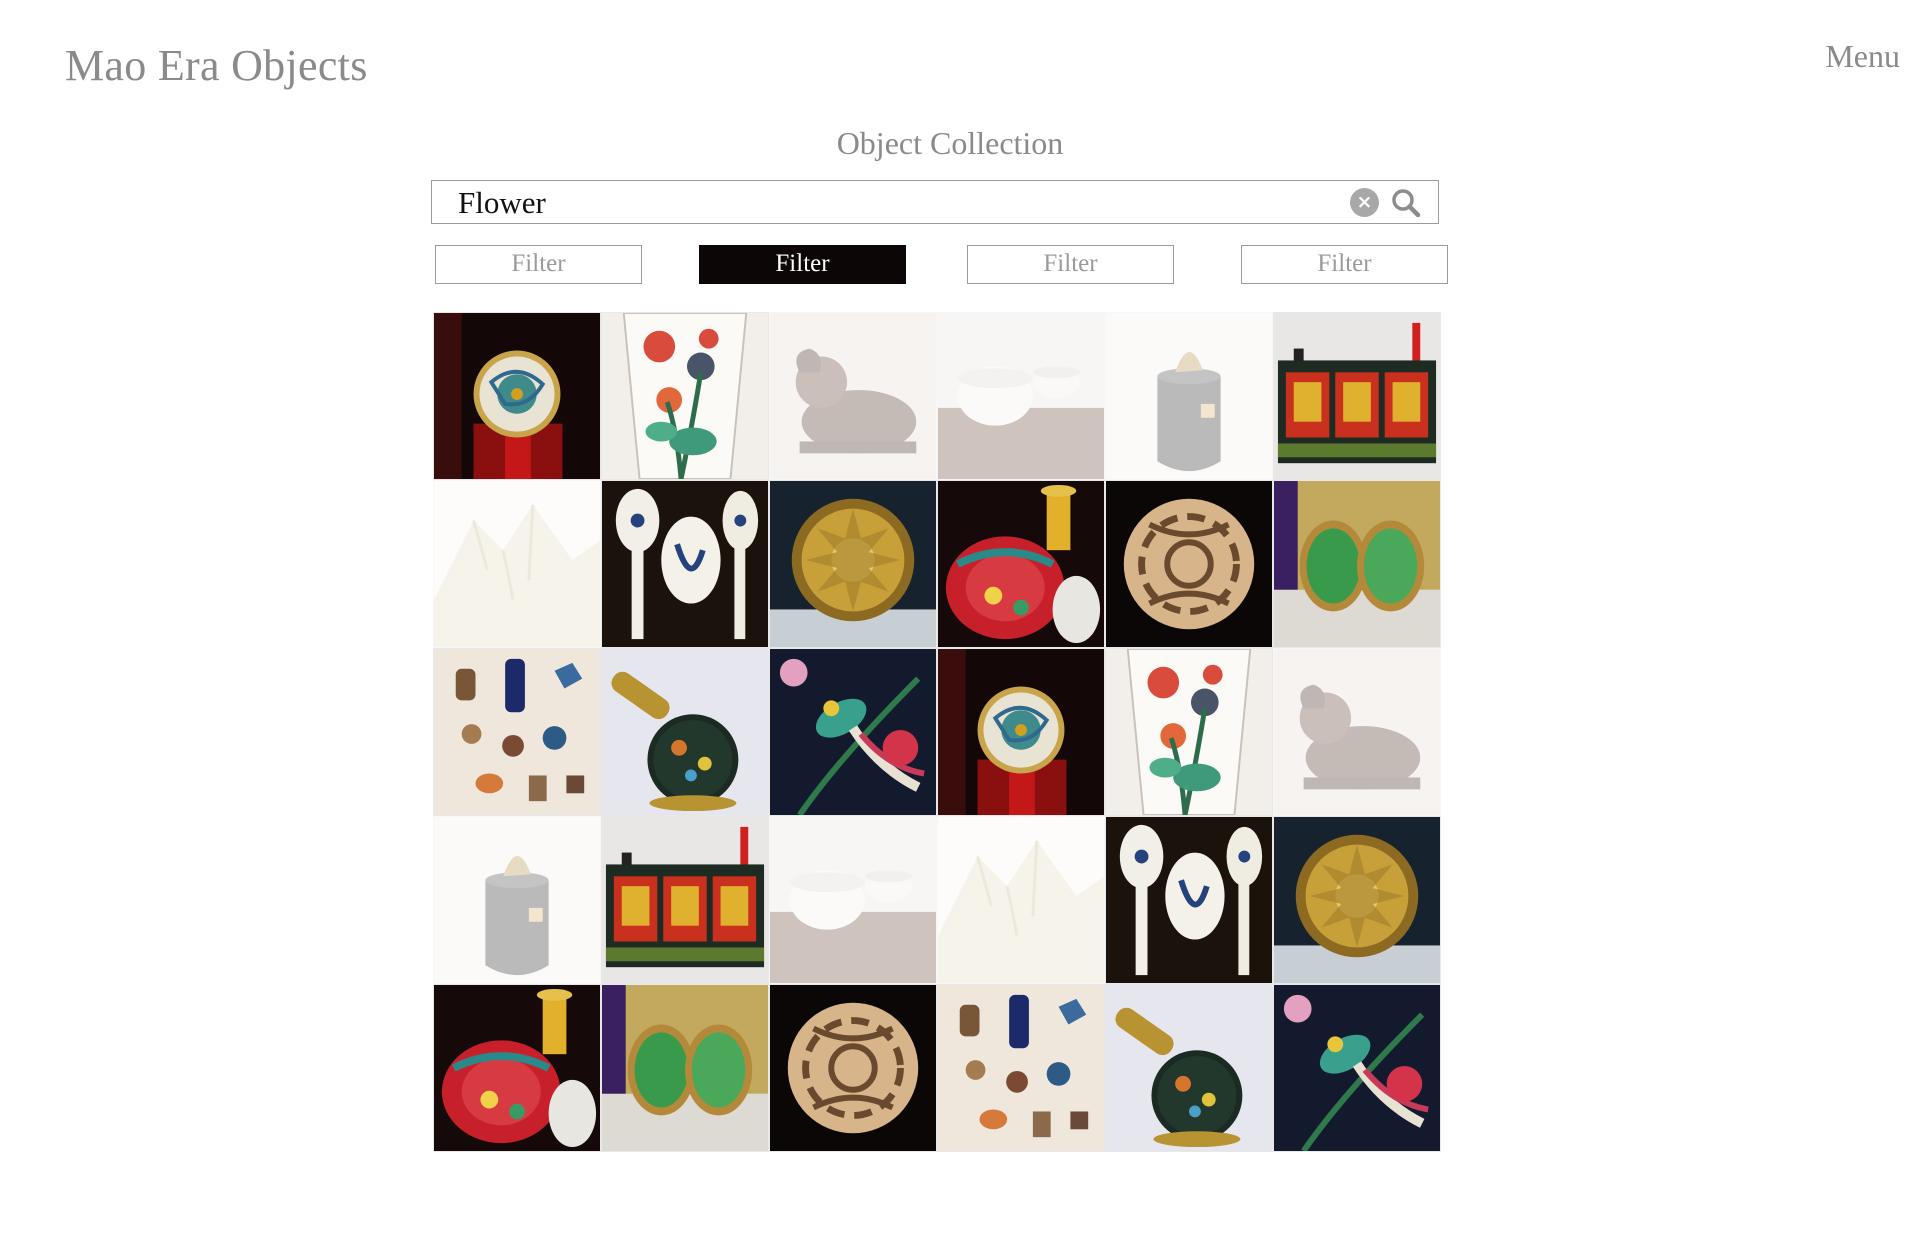 The image size is (1920, 1245). Describe the element at coordinates (1862, 56) in the screenshot. I see `menu-link: Menu` at that location.